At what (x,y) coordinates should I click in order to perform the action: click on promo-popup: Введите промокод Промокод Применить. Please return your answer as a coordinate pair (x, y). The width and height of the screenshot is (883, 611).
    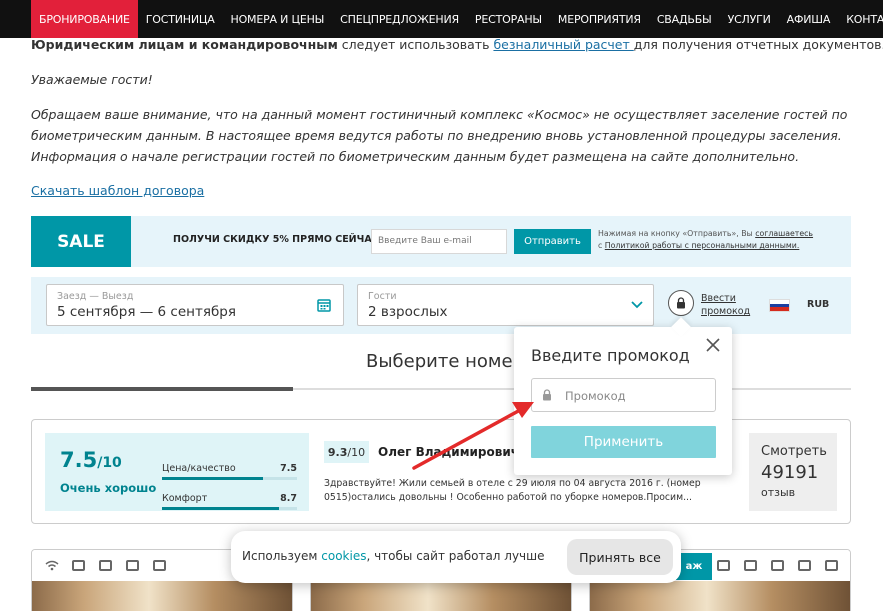
    Looking at the image, I should click on (623, 396).